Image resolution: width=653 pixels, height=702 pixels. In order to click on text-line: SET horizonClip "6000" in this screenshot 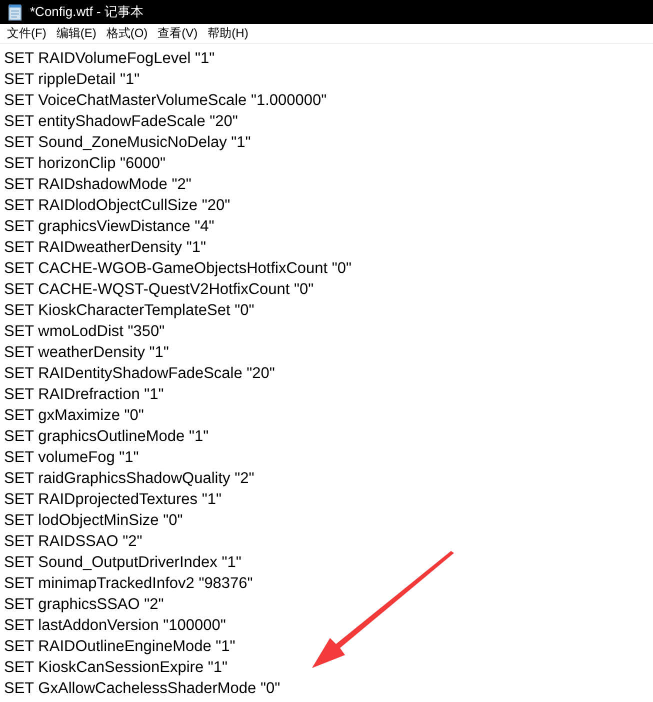, I will do `click(85, 164)`.